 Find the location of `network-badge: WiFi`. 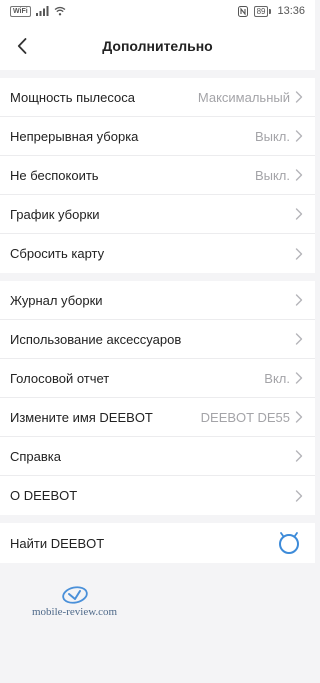

network-badge: WiFi is located at coordinates (20, 11).